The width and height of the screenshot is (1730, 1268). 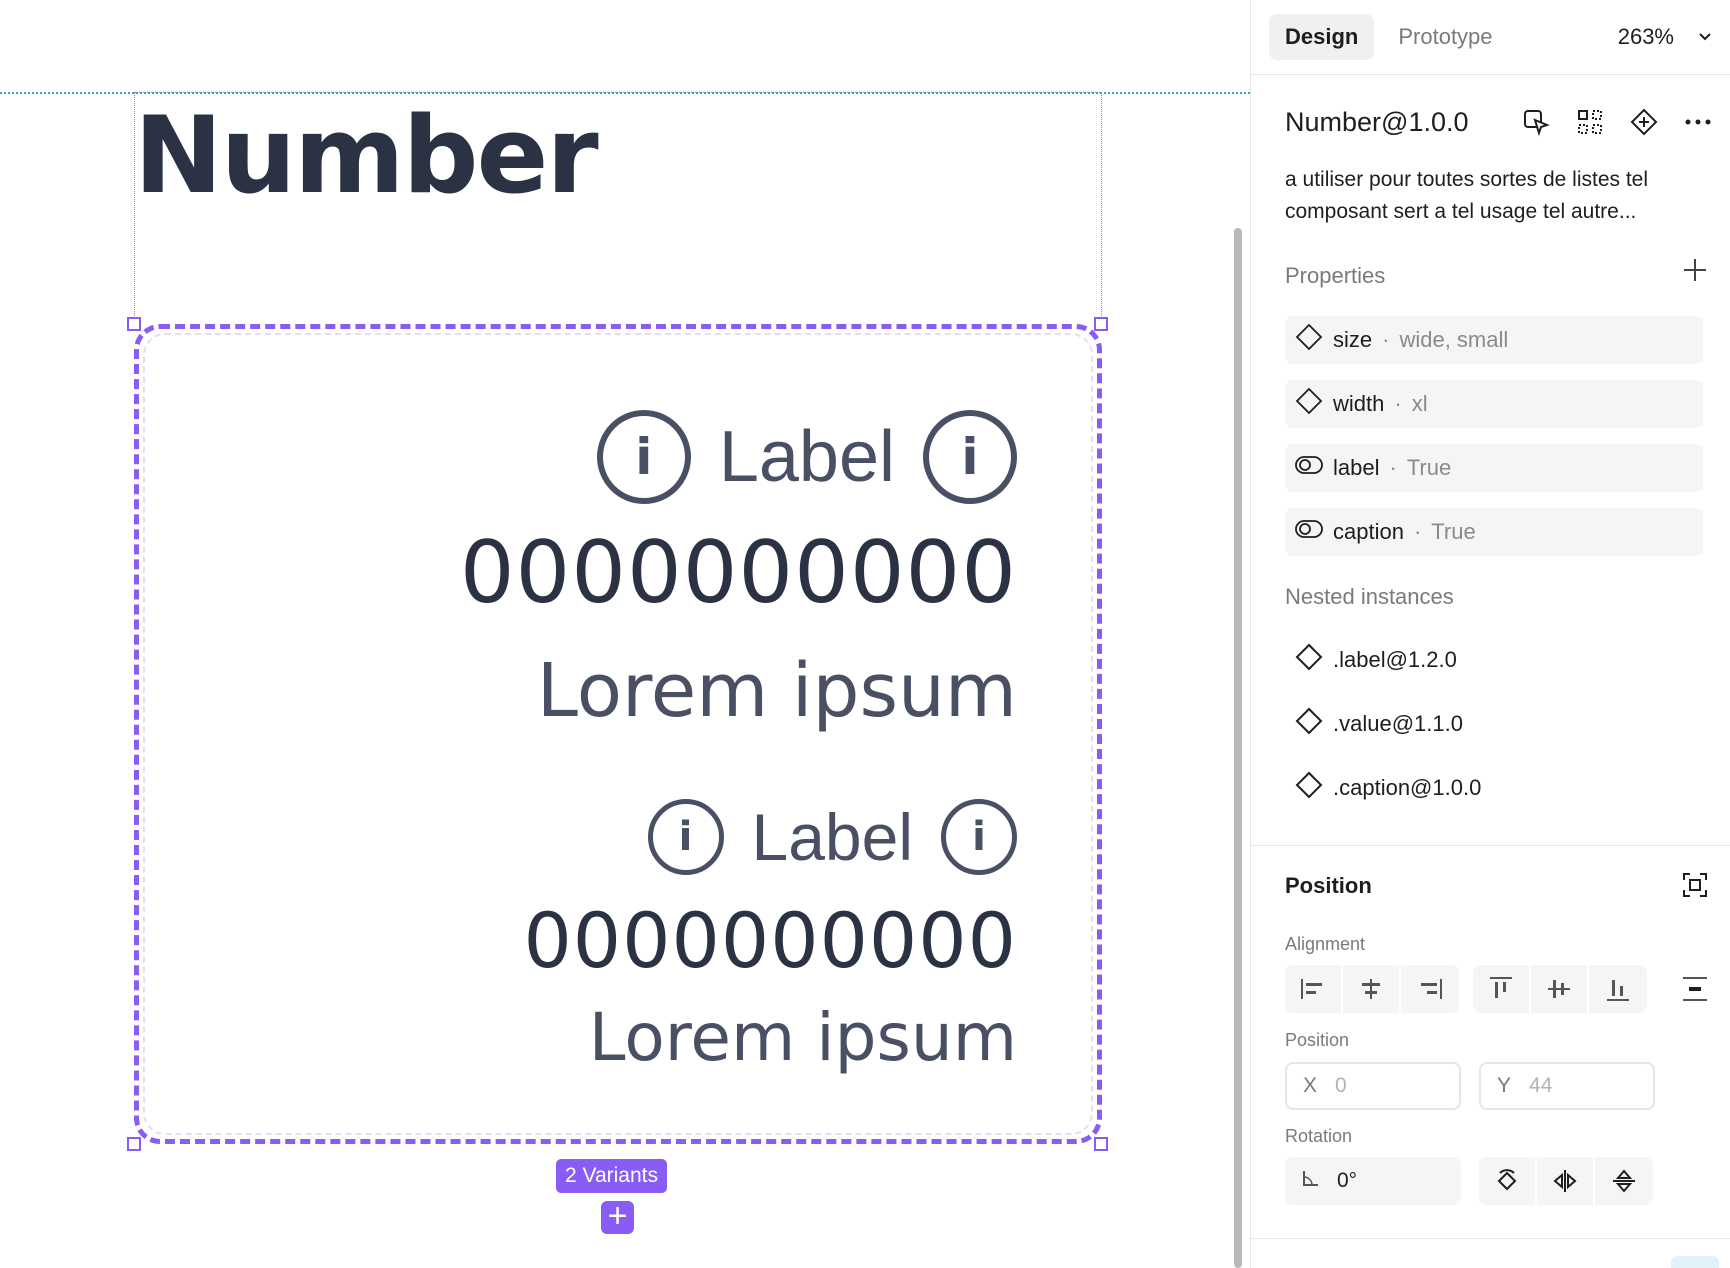 What do you see at coordinates (1359, 403) in the screenshot?
I see `property-name: width` at bounding box center [1359, 403].